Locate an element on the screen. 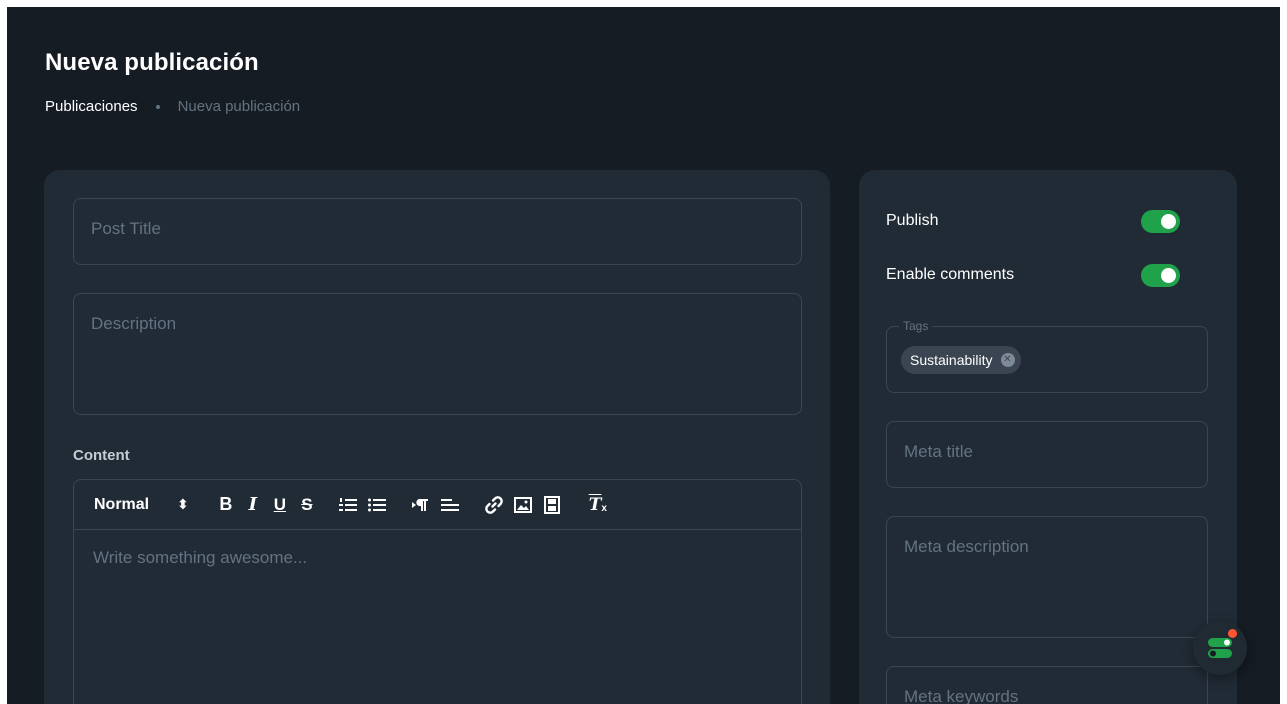 Image resolution: width=1287 pixels, height=704 pixels. text-style-select: Normal ⬍ is located at coordinates (141, 505).